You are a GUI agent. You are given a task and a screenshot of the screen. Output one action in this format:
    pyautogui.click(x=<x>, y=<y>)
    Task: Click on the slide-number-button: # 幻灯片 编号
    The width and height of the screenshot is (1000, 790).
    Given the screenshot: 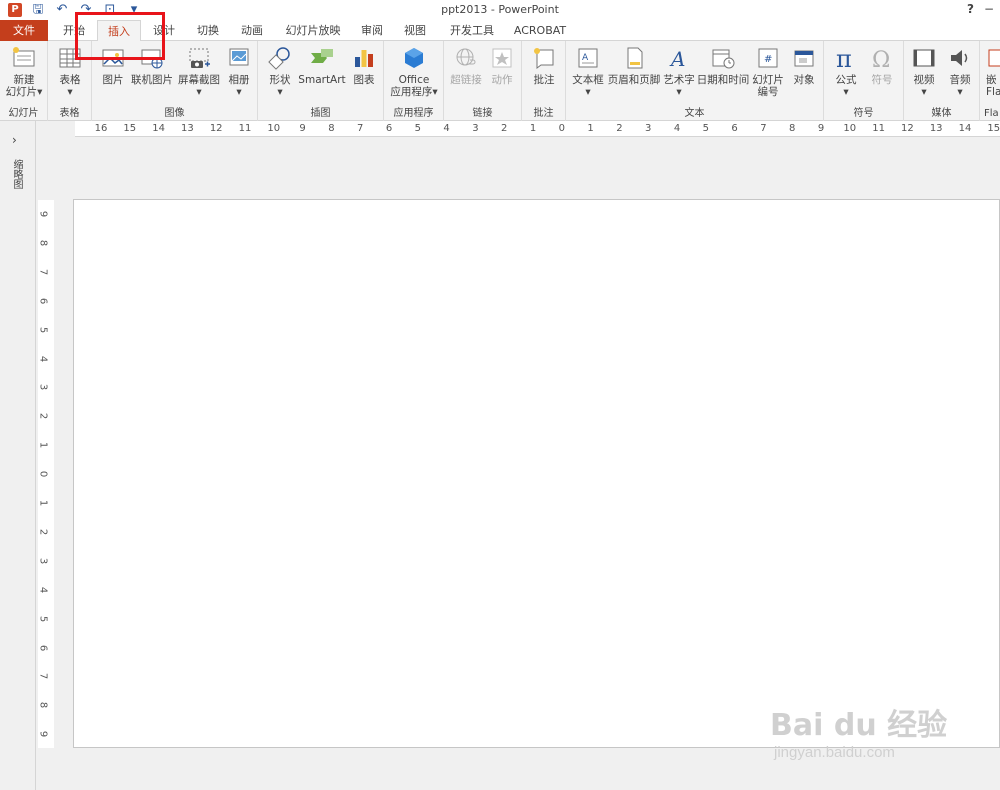 What is the action you would take?
    pyautogui.click(x=768, y=71)
    